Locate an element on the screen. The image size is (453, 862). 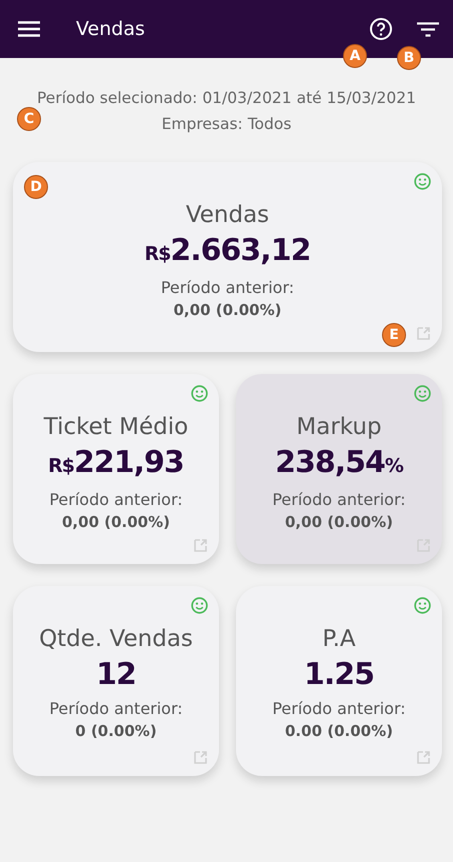
kpi-card: Ticket Médio R$221,93 Período anterior: 0,00 (0.00%) is located at coordinates (116, 469).